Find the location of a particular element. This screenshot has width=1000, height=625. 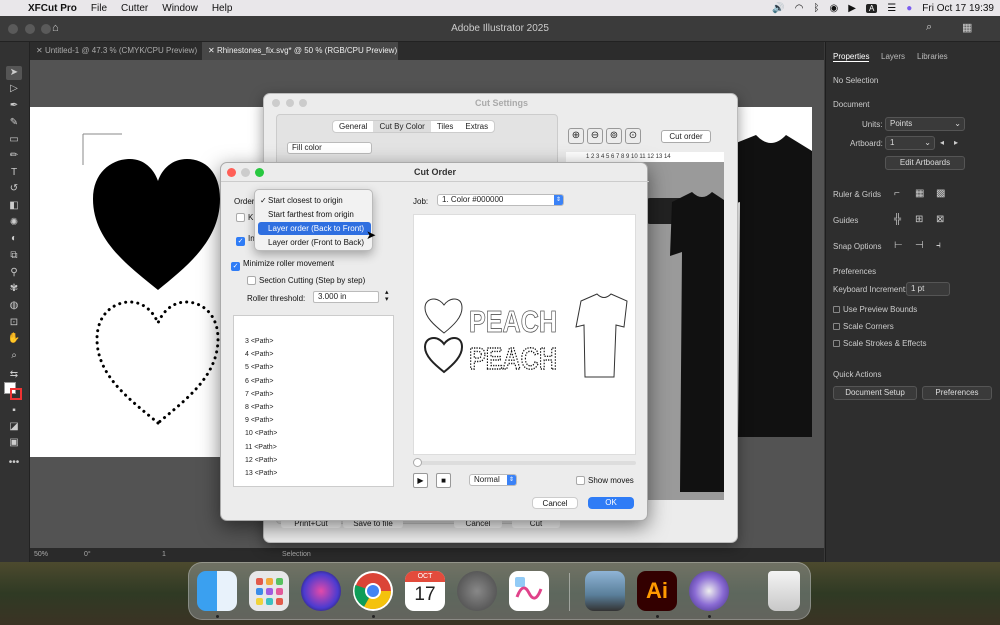

tab-extras: Extras is located at coordinates (476, 126).